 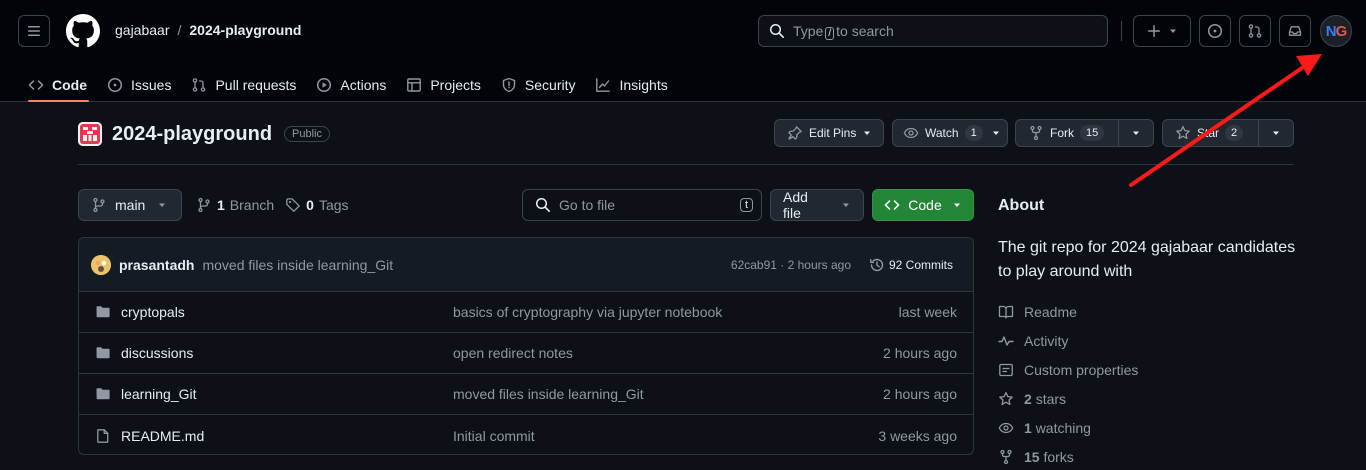 I want to click on commit-author-avatar, so click(x=101, y=264).